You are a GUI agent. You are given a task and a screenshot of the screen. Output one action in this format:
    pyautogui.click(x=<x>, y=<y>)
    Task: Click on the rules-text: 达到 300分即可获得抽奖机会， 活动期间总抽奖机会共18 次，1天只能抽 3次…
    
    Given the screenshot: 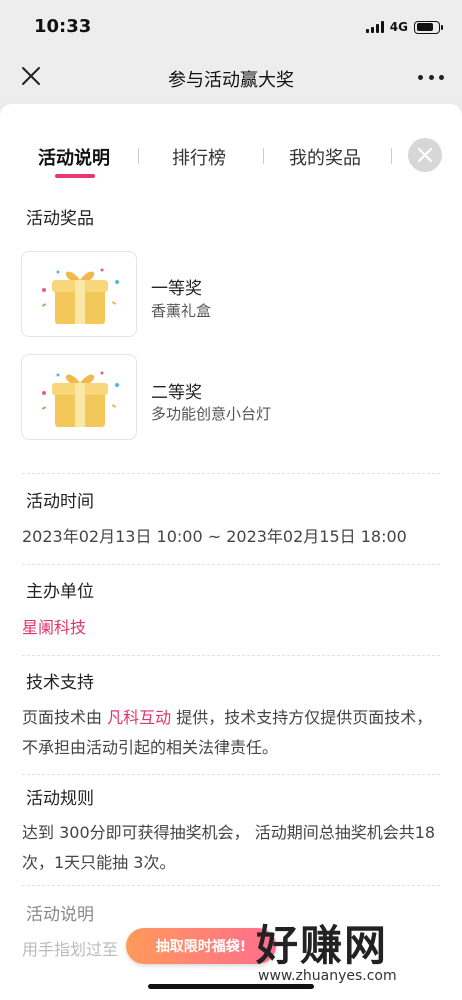 What is the action you would take?
    pyautogui.click(x=229, y=847)
    